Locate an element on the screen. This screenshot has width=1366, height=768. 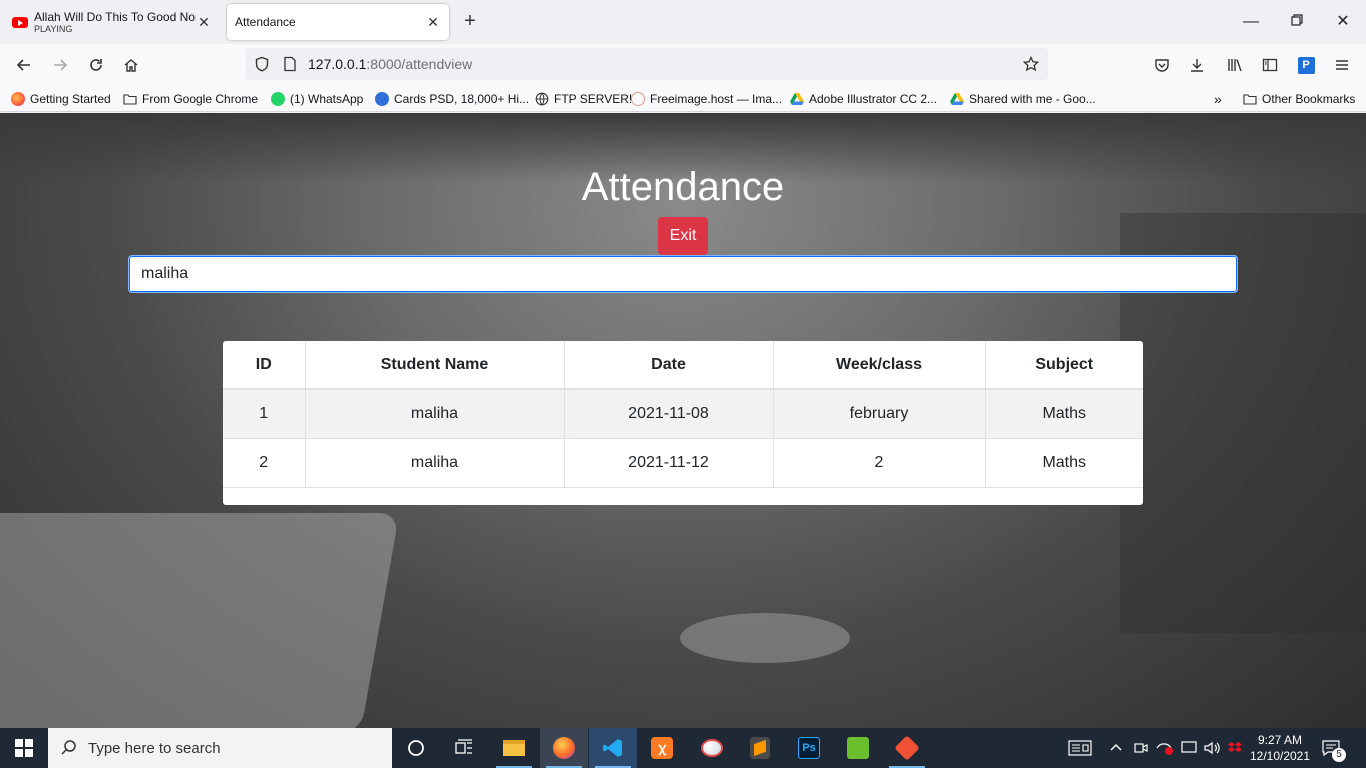
library-icon is located at coordinates (1235, 65).